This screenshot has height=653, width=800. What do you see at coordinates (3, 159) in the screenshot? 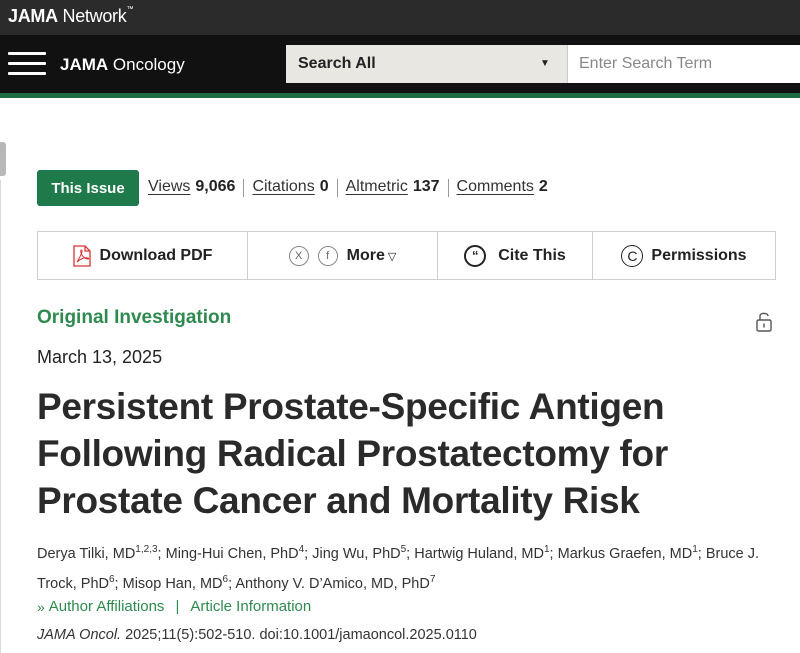
I see `scroll-handle` at bounding box center [3, 159].